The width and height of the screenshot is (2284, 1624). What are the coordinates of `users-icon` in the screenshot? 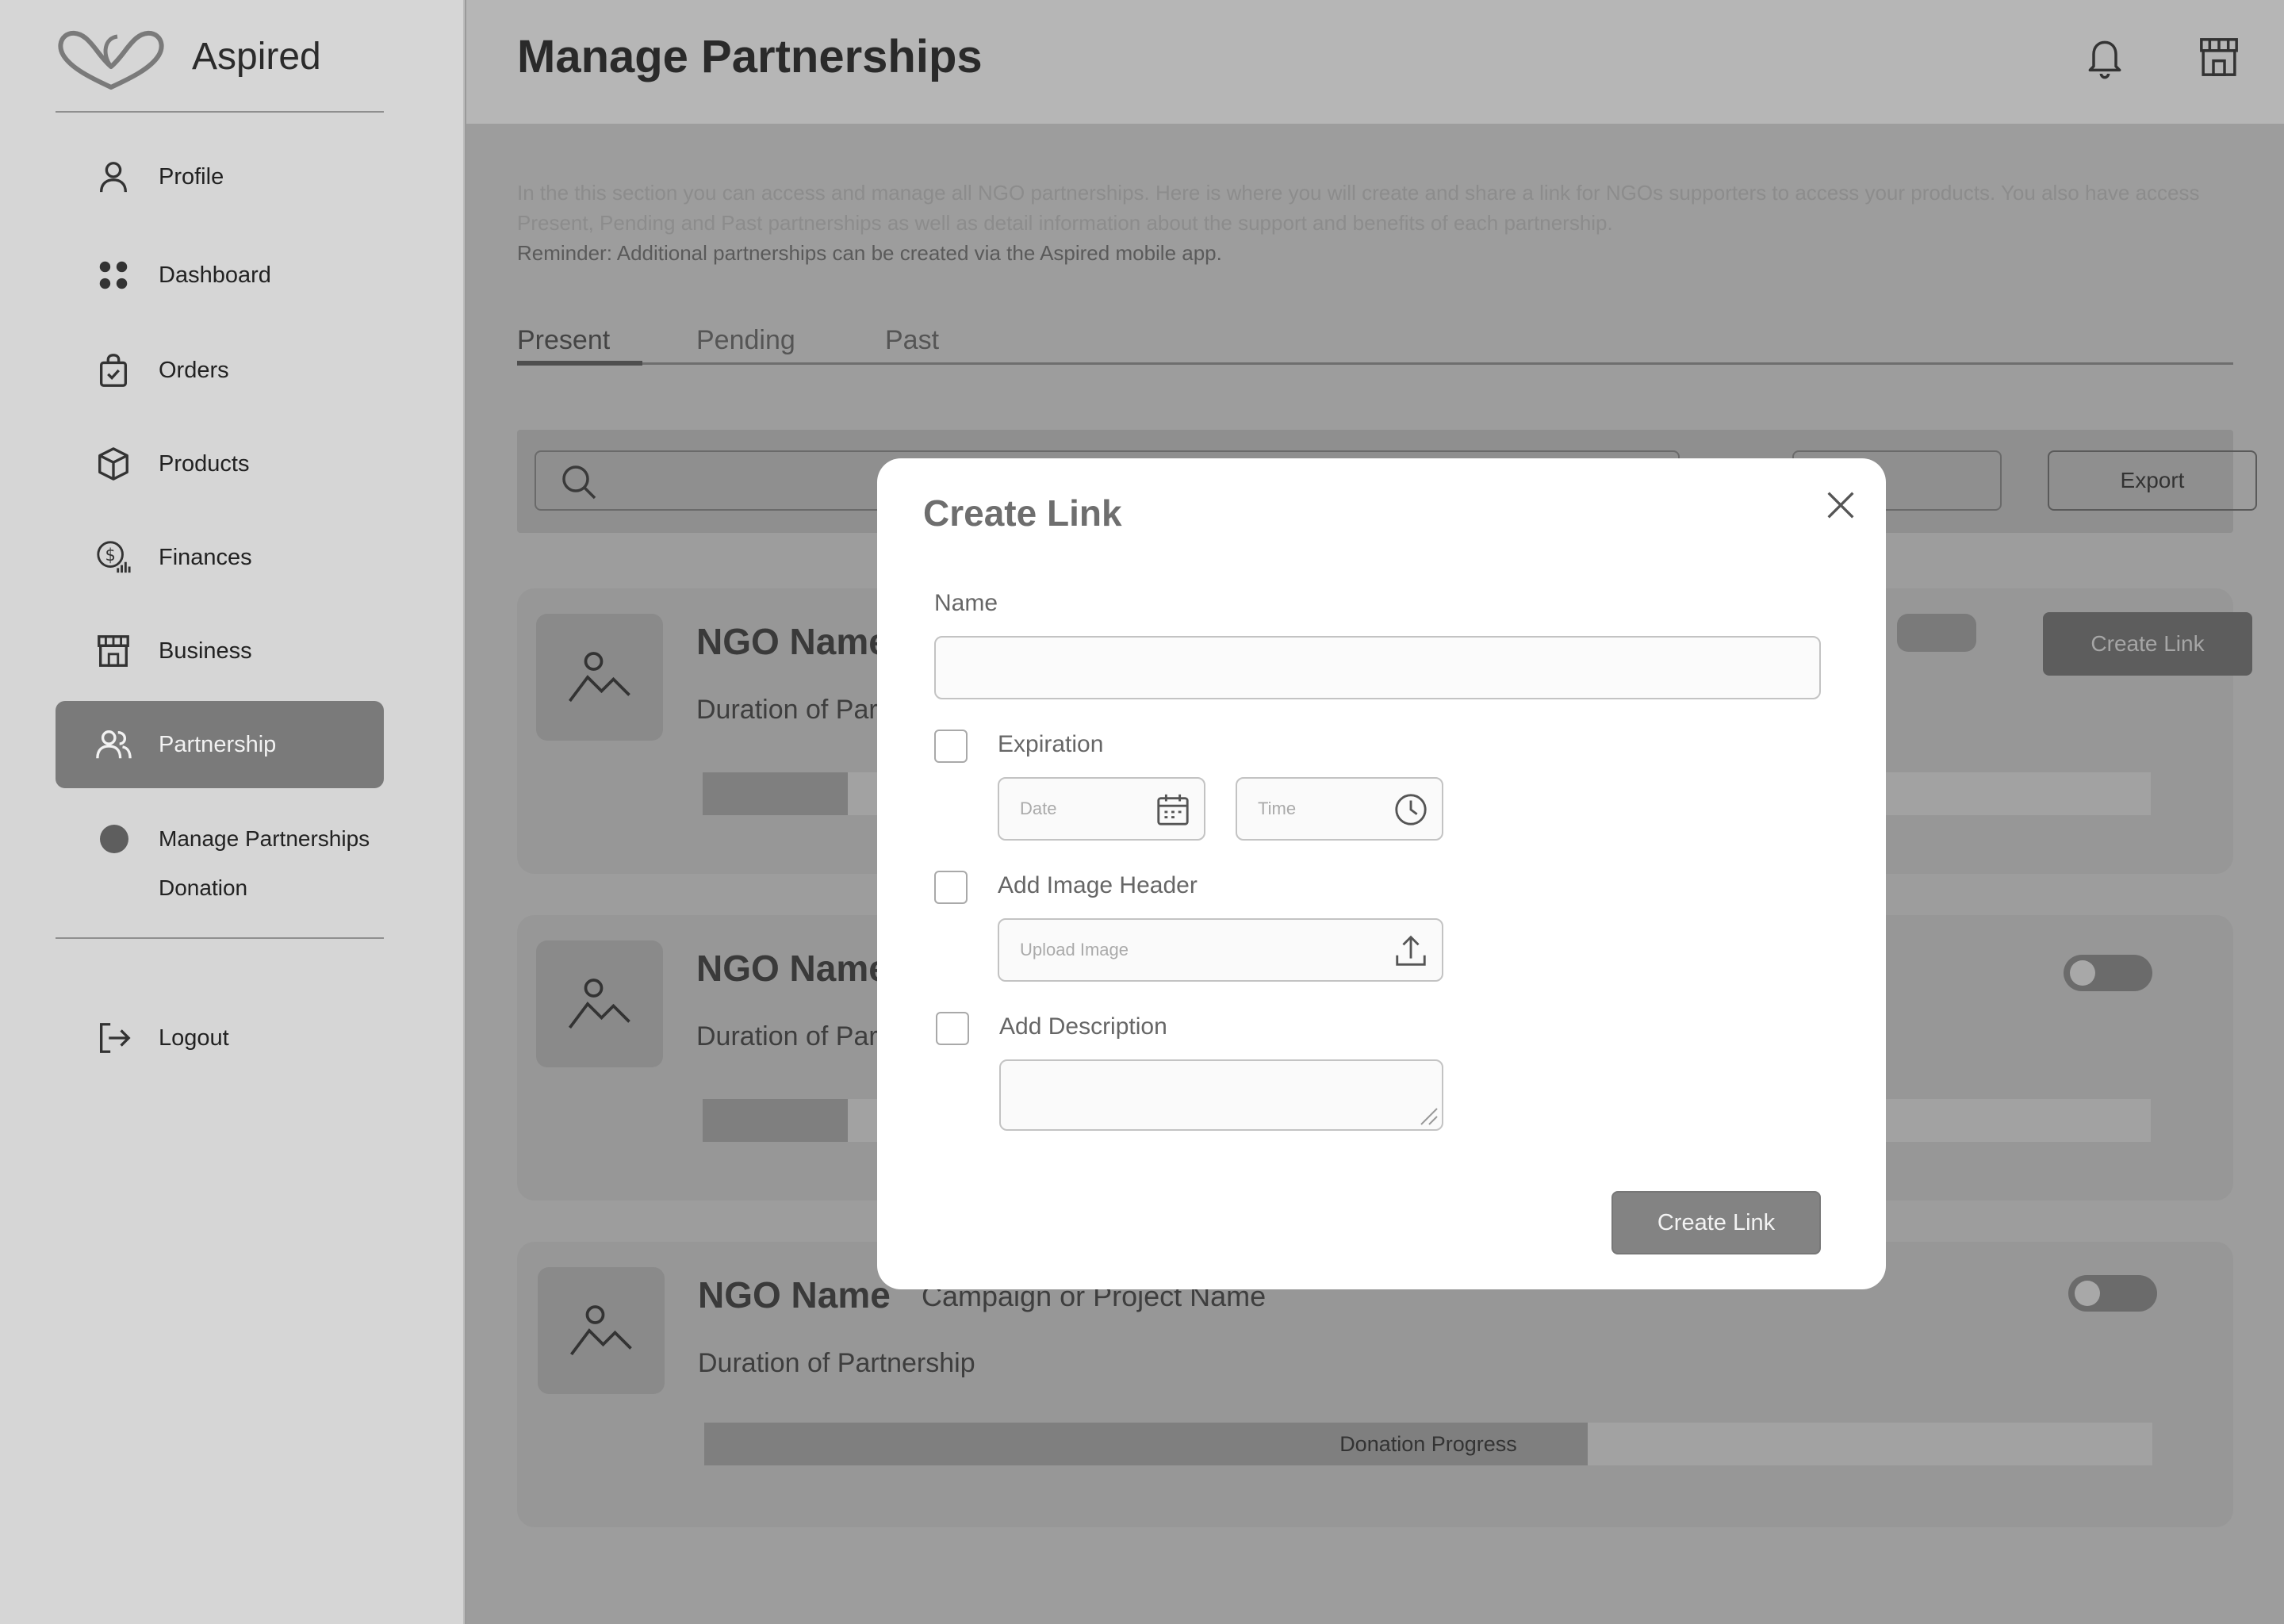 It's located at (113, 744).